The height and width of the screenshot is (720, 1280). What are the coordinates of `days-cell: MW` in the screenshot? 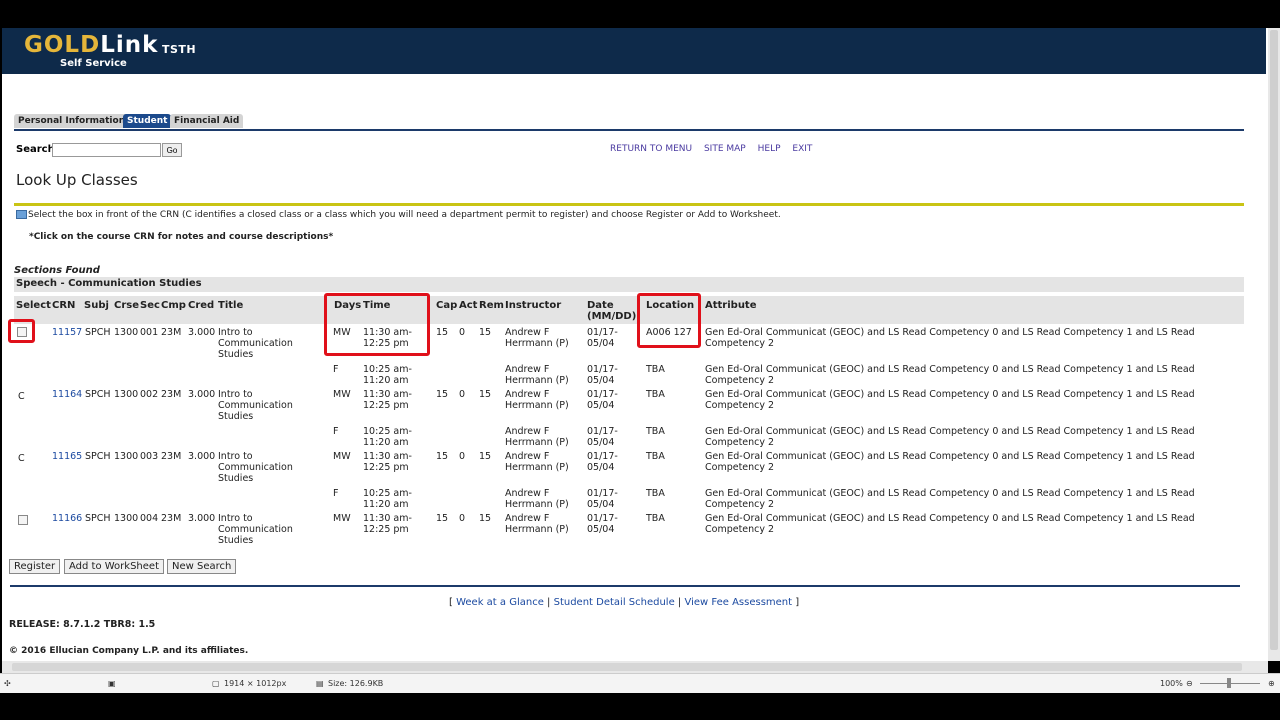 It's located at (342, 394).